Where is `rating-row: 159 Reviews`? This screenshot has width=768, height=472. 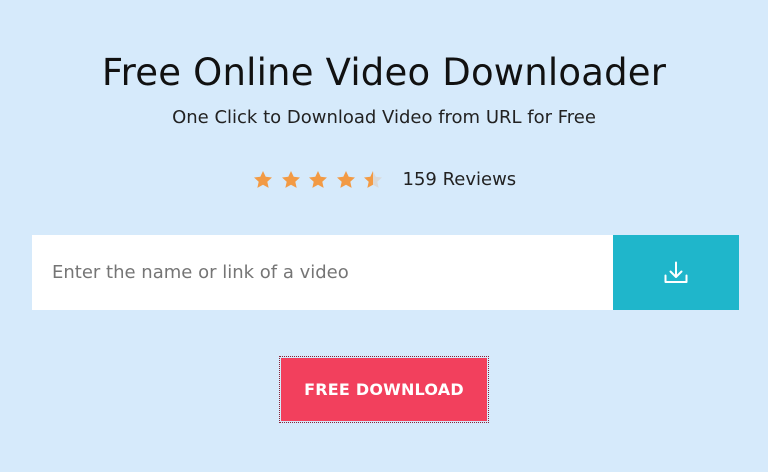 rating-row: 159 Reviews is located at coordinates (384, 180).